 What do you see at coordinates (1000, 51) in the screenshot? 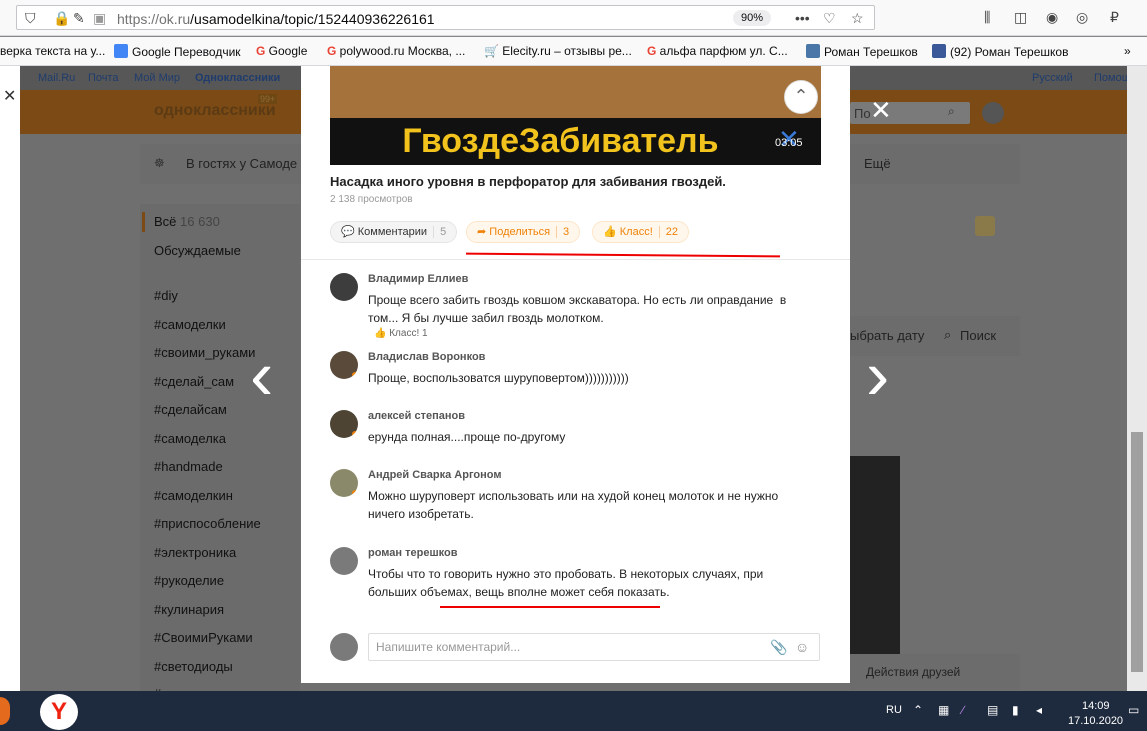
I see `bookmark-item: (92) Роман Терешков` at bounding box center [1000, 51].